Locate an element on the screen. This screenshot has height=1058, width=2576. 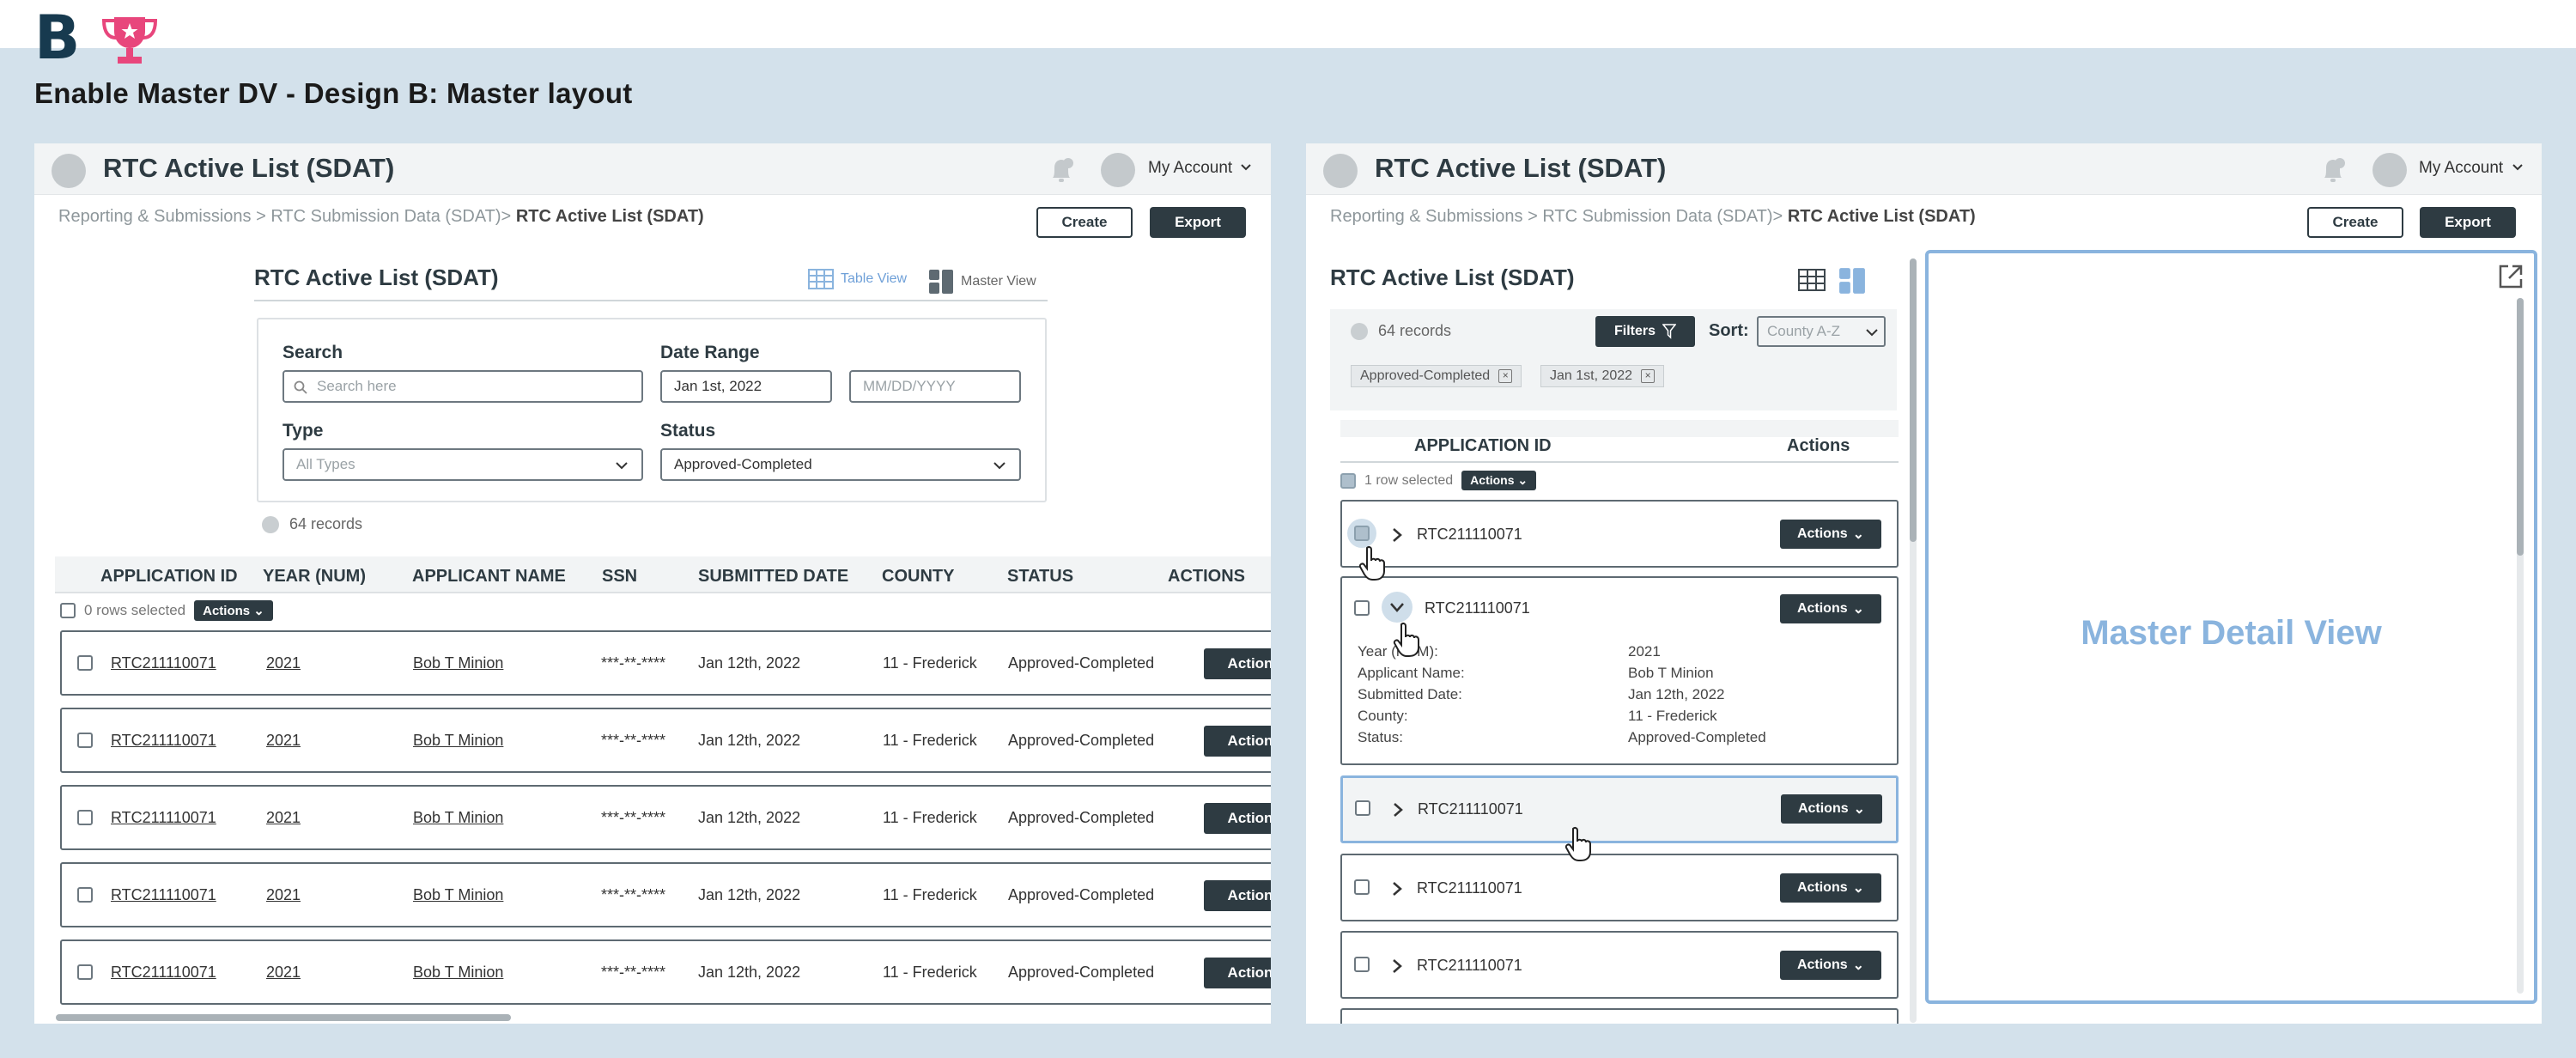
col-actions: ACTIONS is located at coordinates (1206, 577).